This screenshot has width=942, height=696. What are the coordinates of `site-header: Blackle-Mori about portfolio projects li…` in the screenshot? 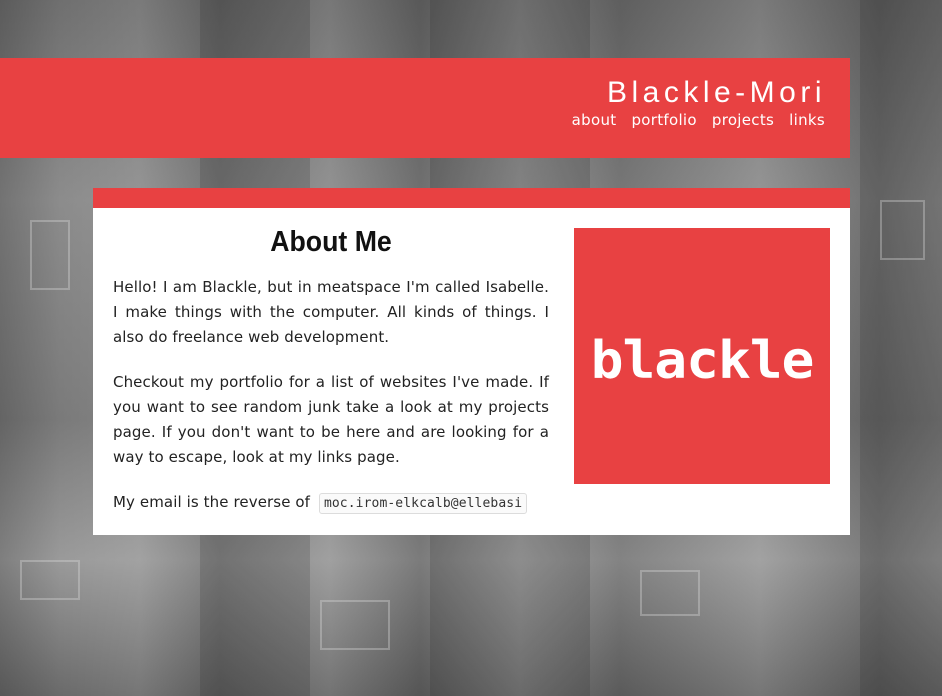 It's located at (425, 108).